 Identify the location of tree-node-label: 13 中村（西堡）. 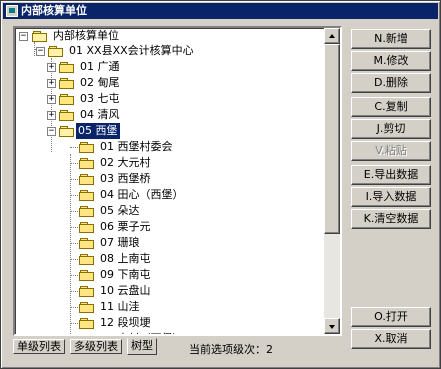
(142, 332).